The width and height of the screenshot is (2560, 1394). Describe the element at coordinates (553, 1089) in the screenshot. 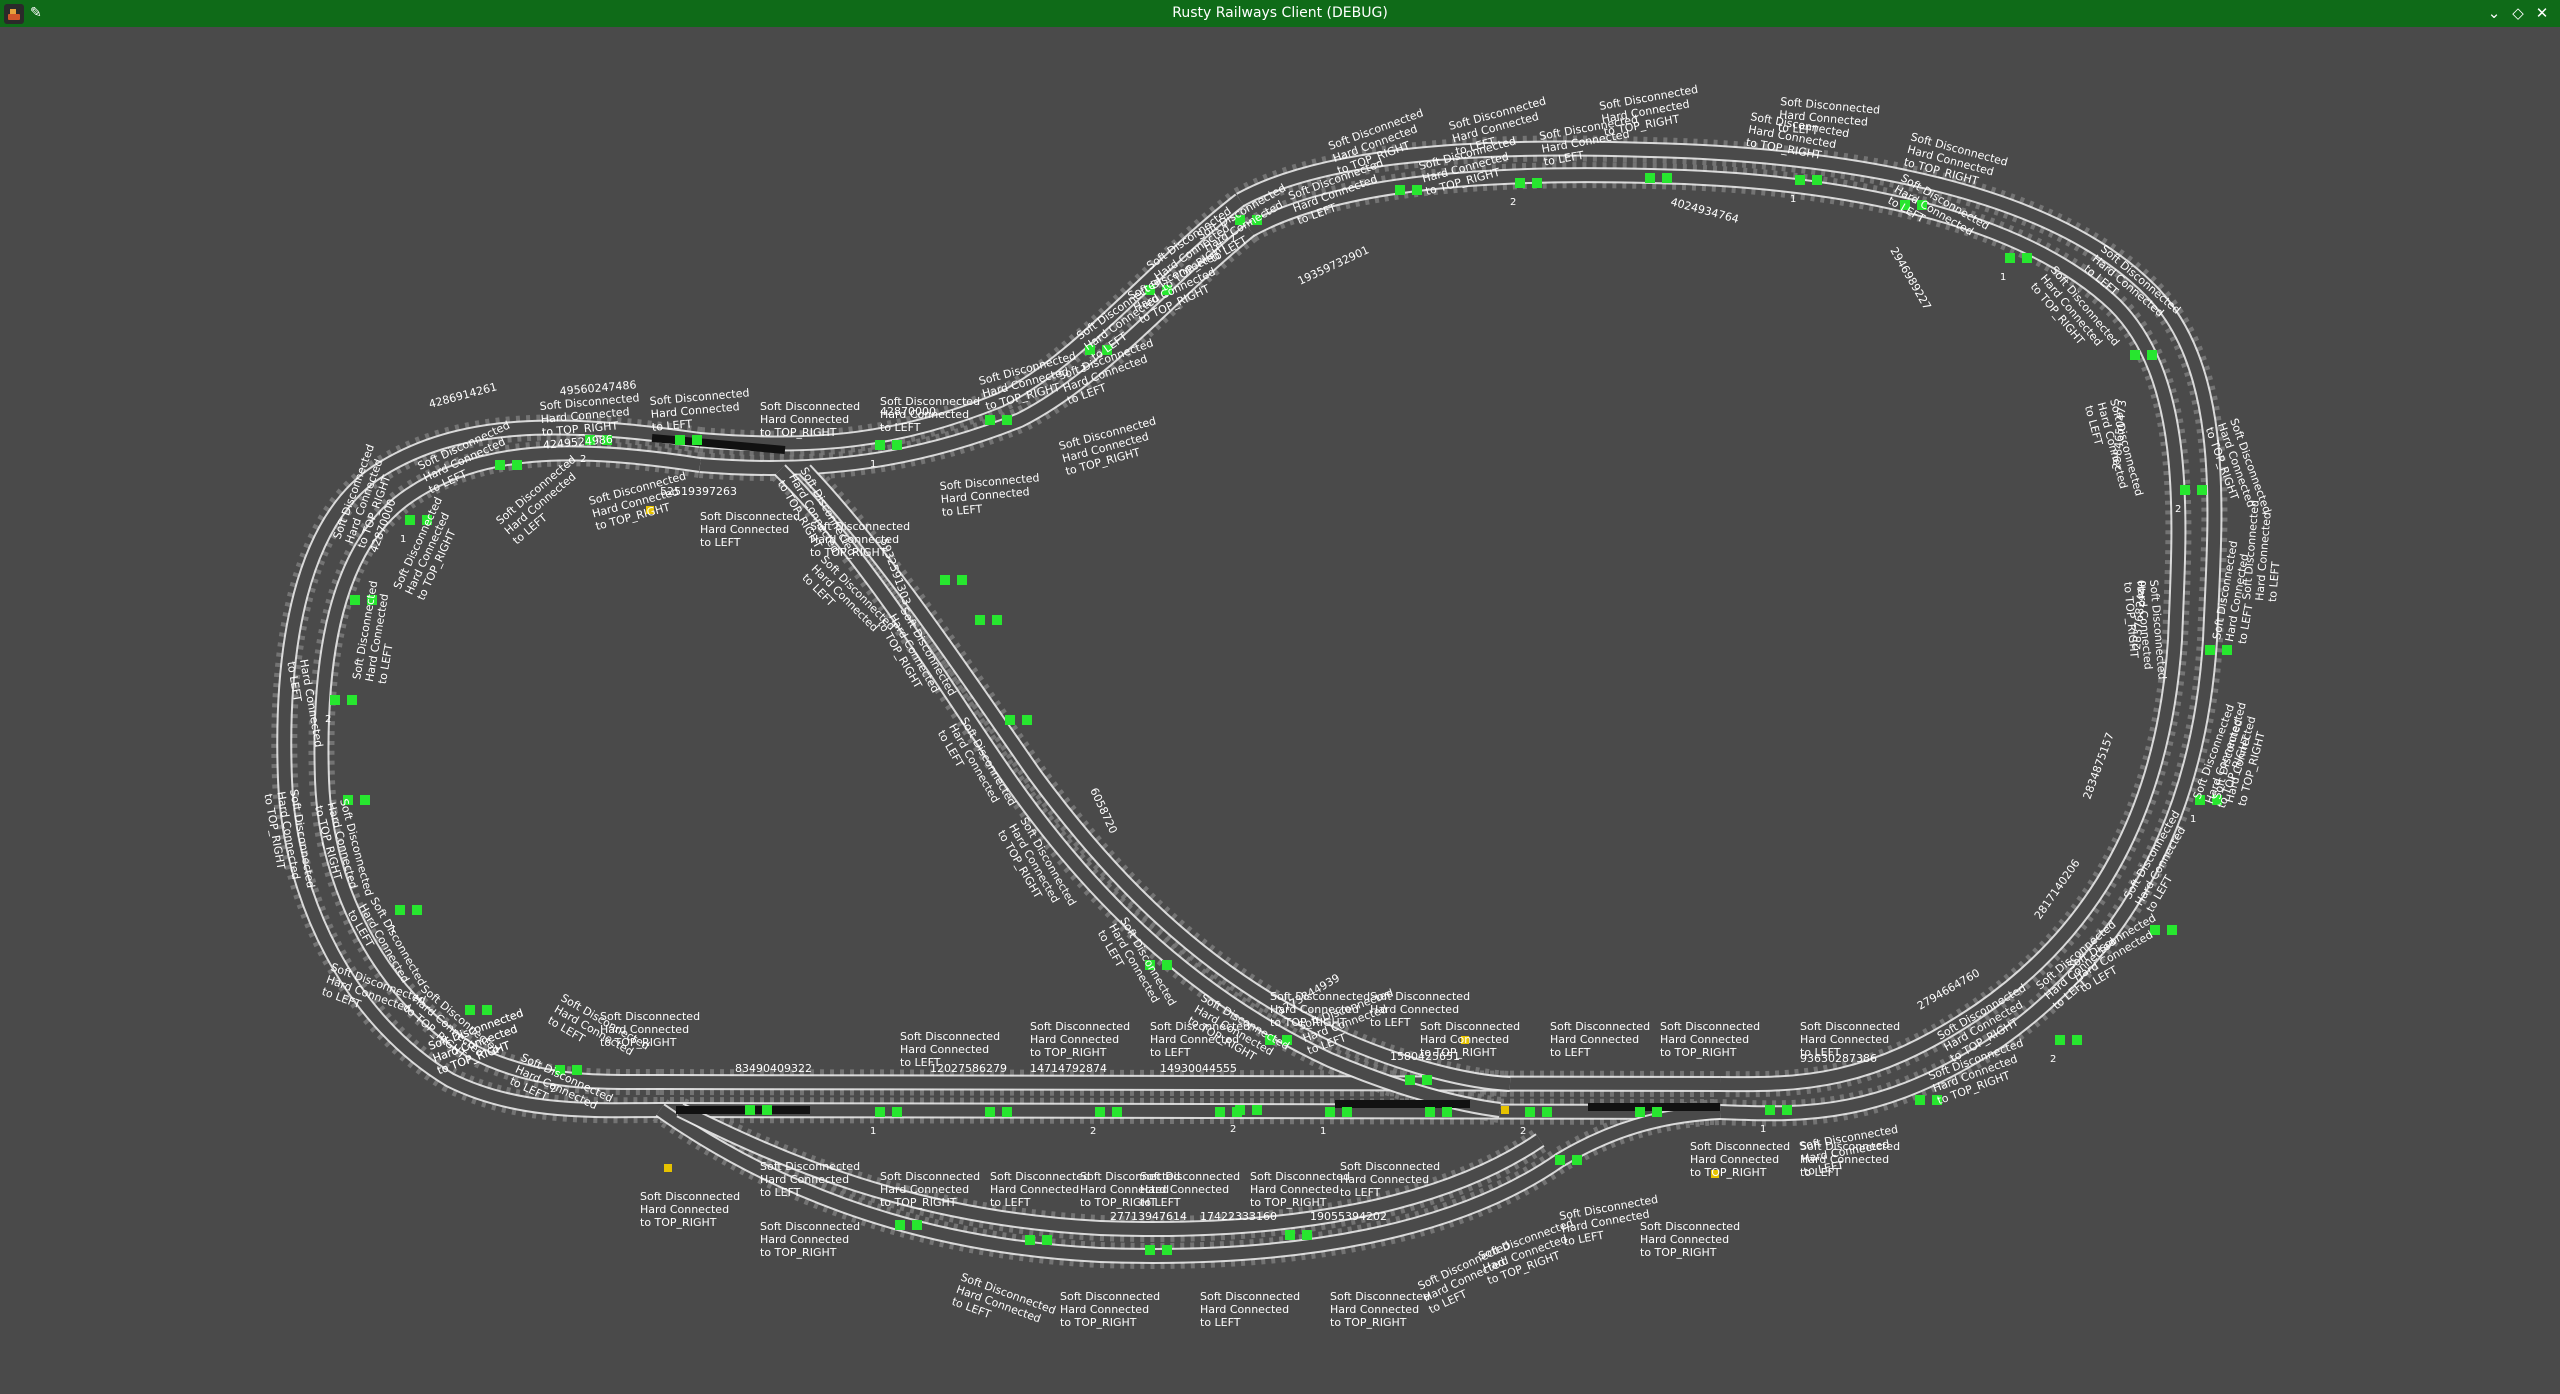

I see `track-number-9: 2` at that location.